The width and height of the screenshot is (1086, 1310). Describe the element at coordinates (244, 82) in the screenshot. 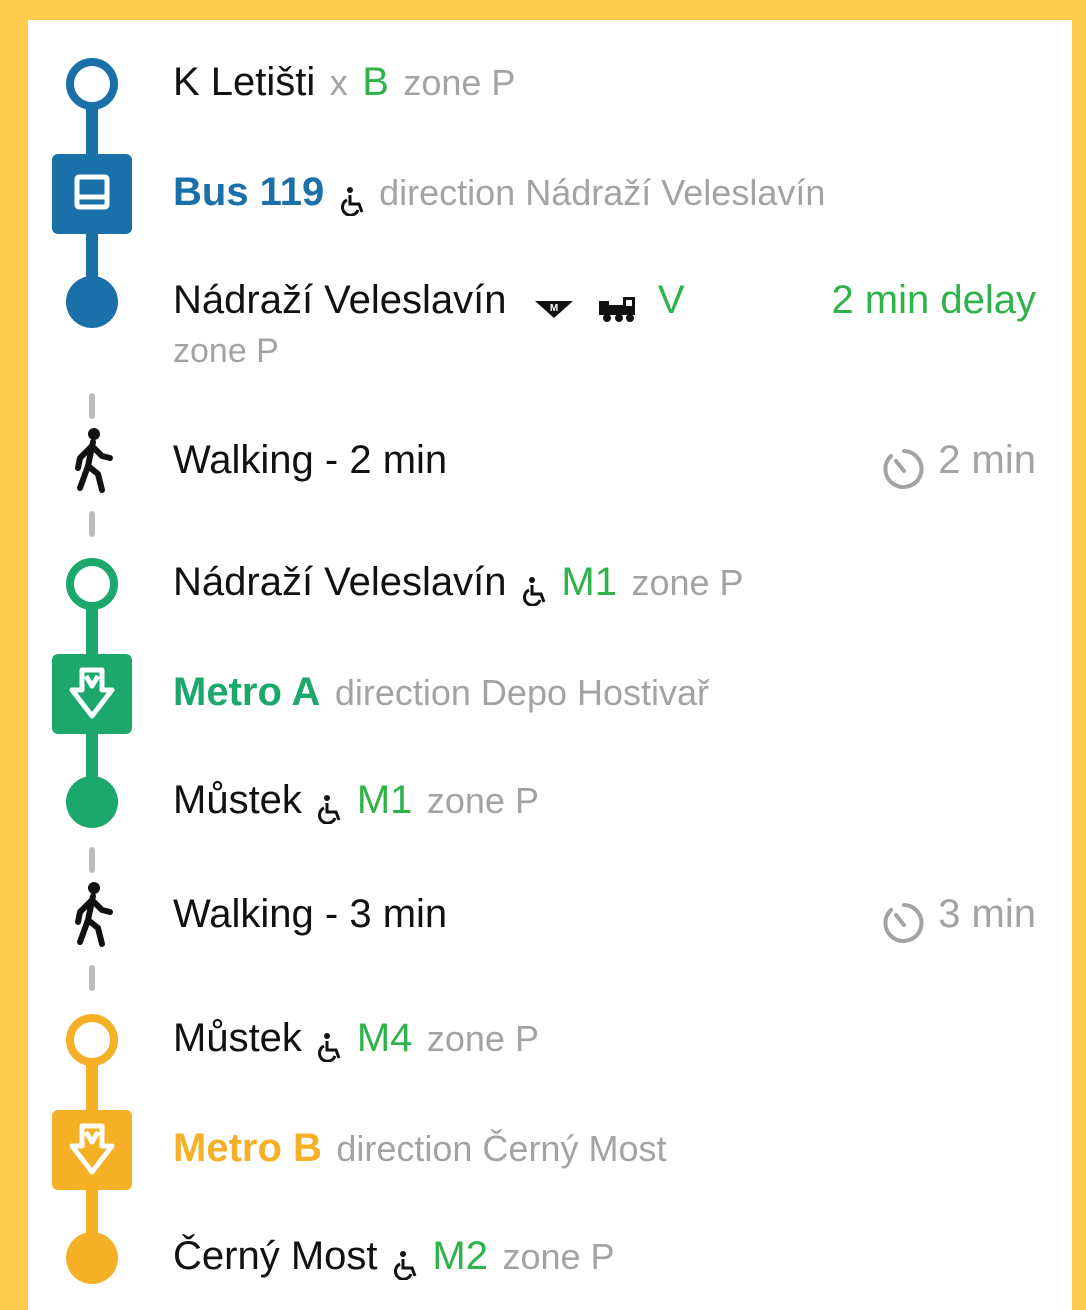

I see `stop-name: K Letišti` at that location.